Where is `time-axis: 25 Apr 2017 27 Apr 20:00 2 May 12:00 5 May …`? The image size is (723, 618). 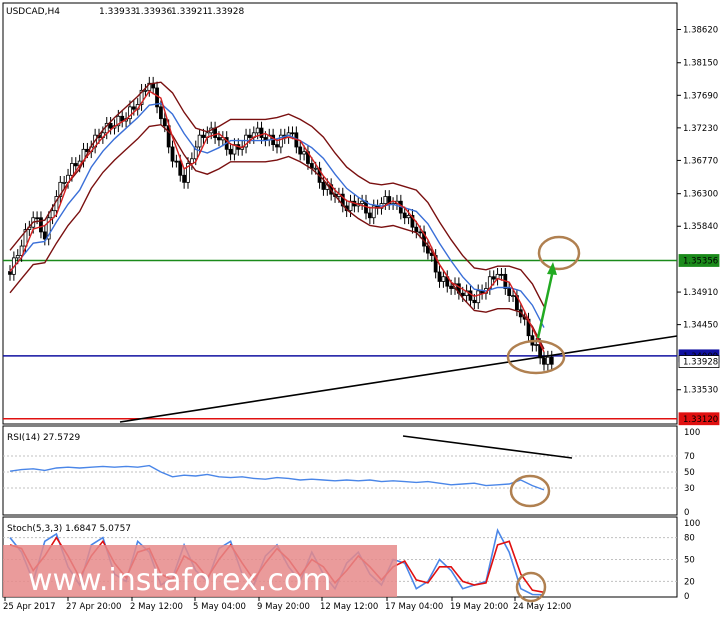 time-axis: 25 Apr 2017 27 Apr 20:00 2 May 12:00 5 May … is located at coordinates (287, 604).